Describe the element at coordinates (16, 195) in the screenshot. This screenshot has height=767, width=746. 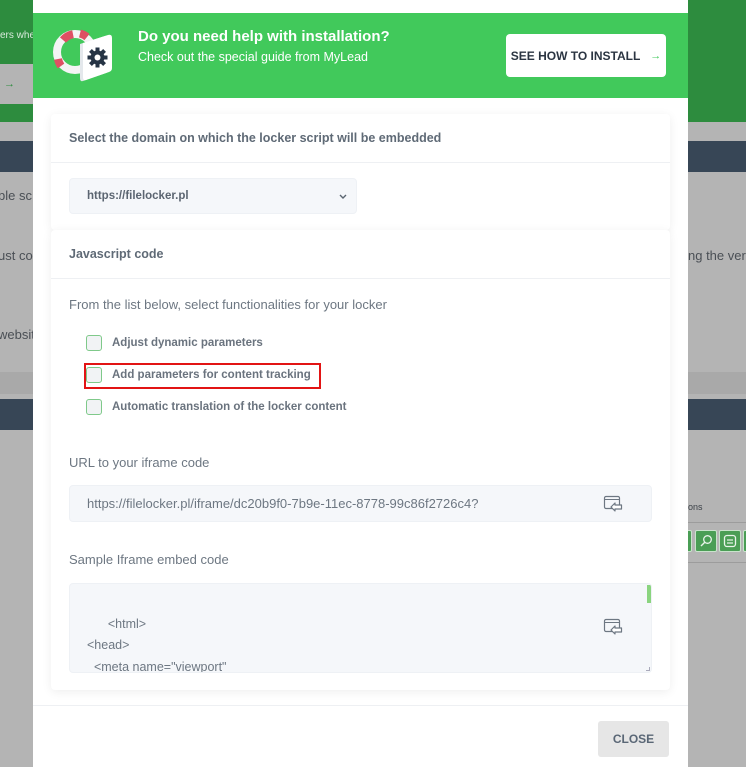
I see `background-text: ble sc` at that location.